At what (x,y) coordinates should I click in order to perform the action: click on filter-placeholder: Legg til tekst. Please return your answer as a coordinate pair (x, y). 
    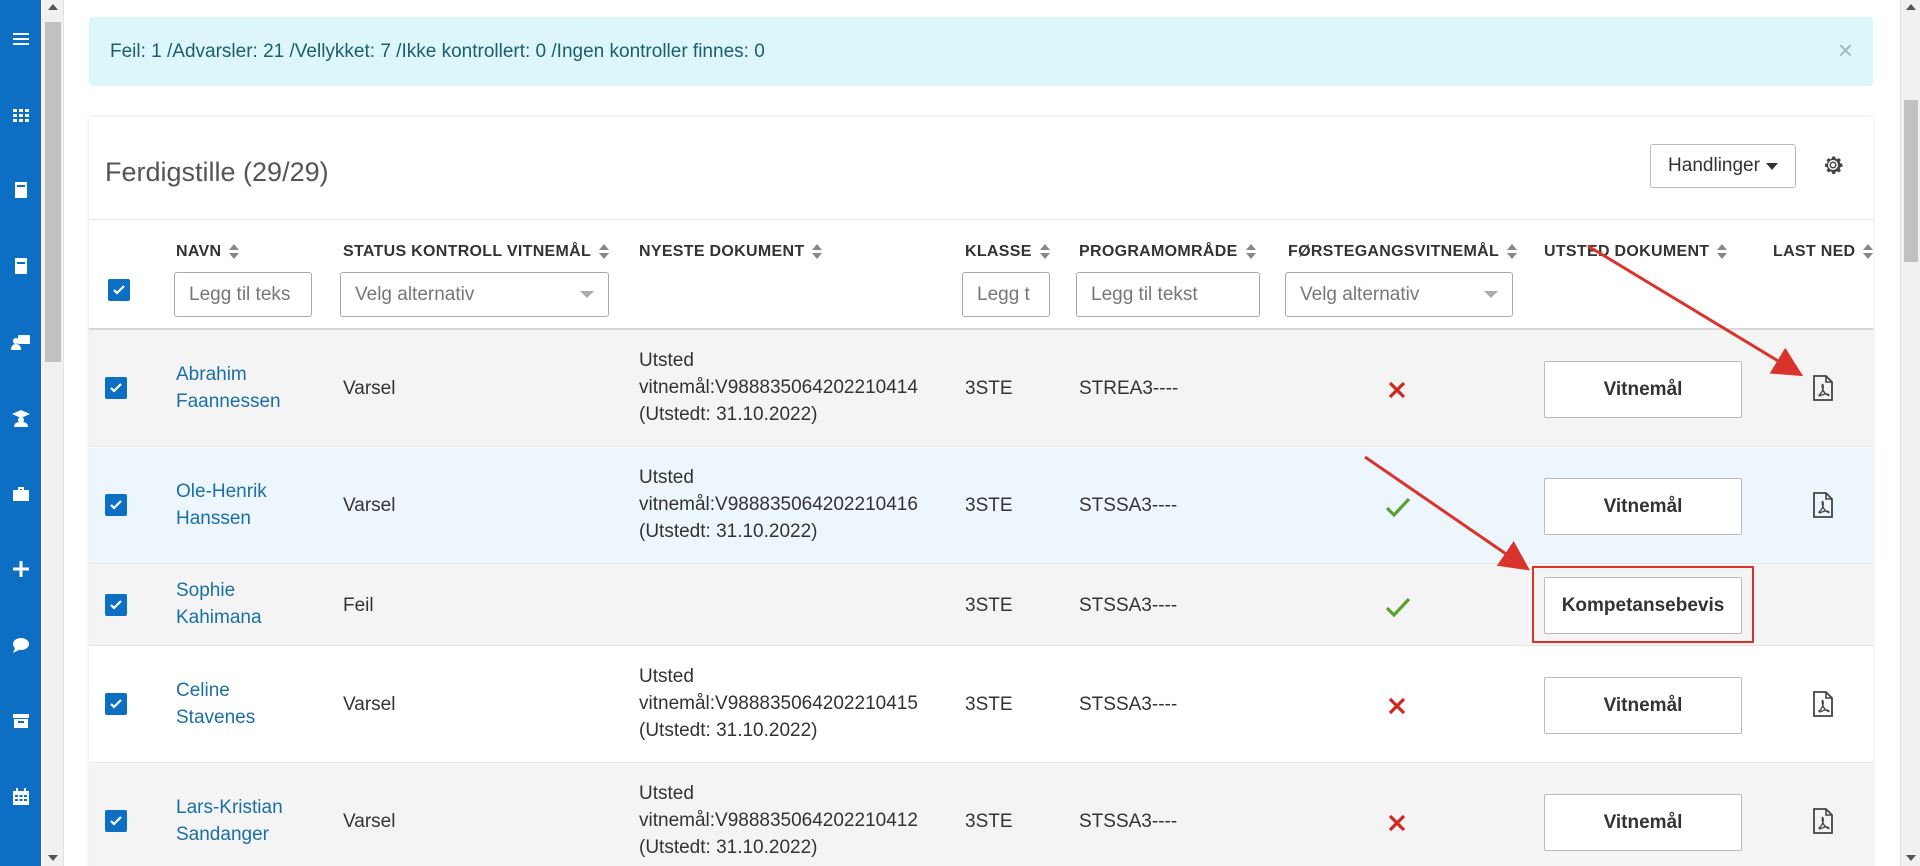
    Looking at the image, I should click on (1144, 294).